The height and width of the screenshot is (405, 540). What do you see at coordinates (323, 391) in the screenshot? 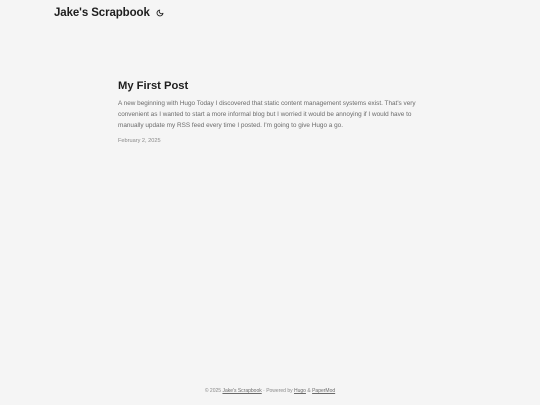
I see `footer-papermod-link: PaperMod` at bounding box center [323, 391].